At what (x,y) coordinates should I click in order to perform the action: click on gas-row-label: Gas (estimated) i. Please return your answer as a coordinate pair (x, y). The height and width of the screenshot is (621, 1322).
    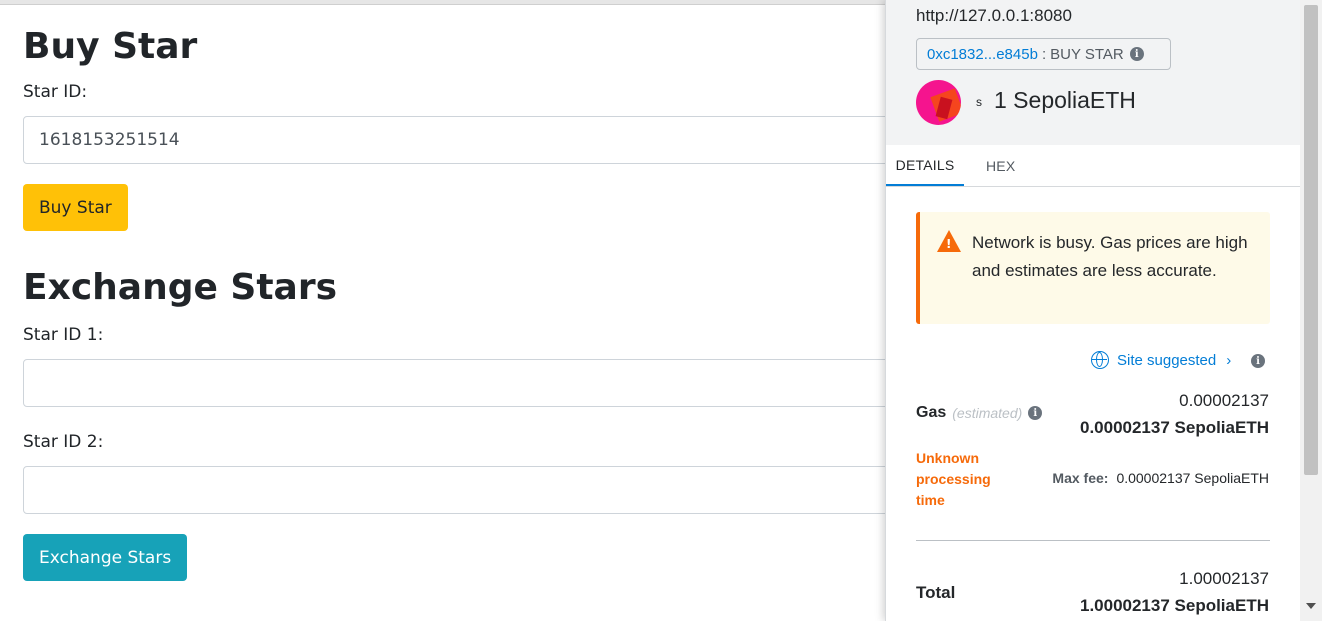
    Looking at the image, I should click on (979, 413).